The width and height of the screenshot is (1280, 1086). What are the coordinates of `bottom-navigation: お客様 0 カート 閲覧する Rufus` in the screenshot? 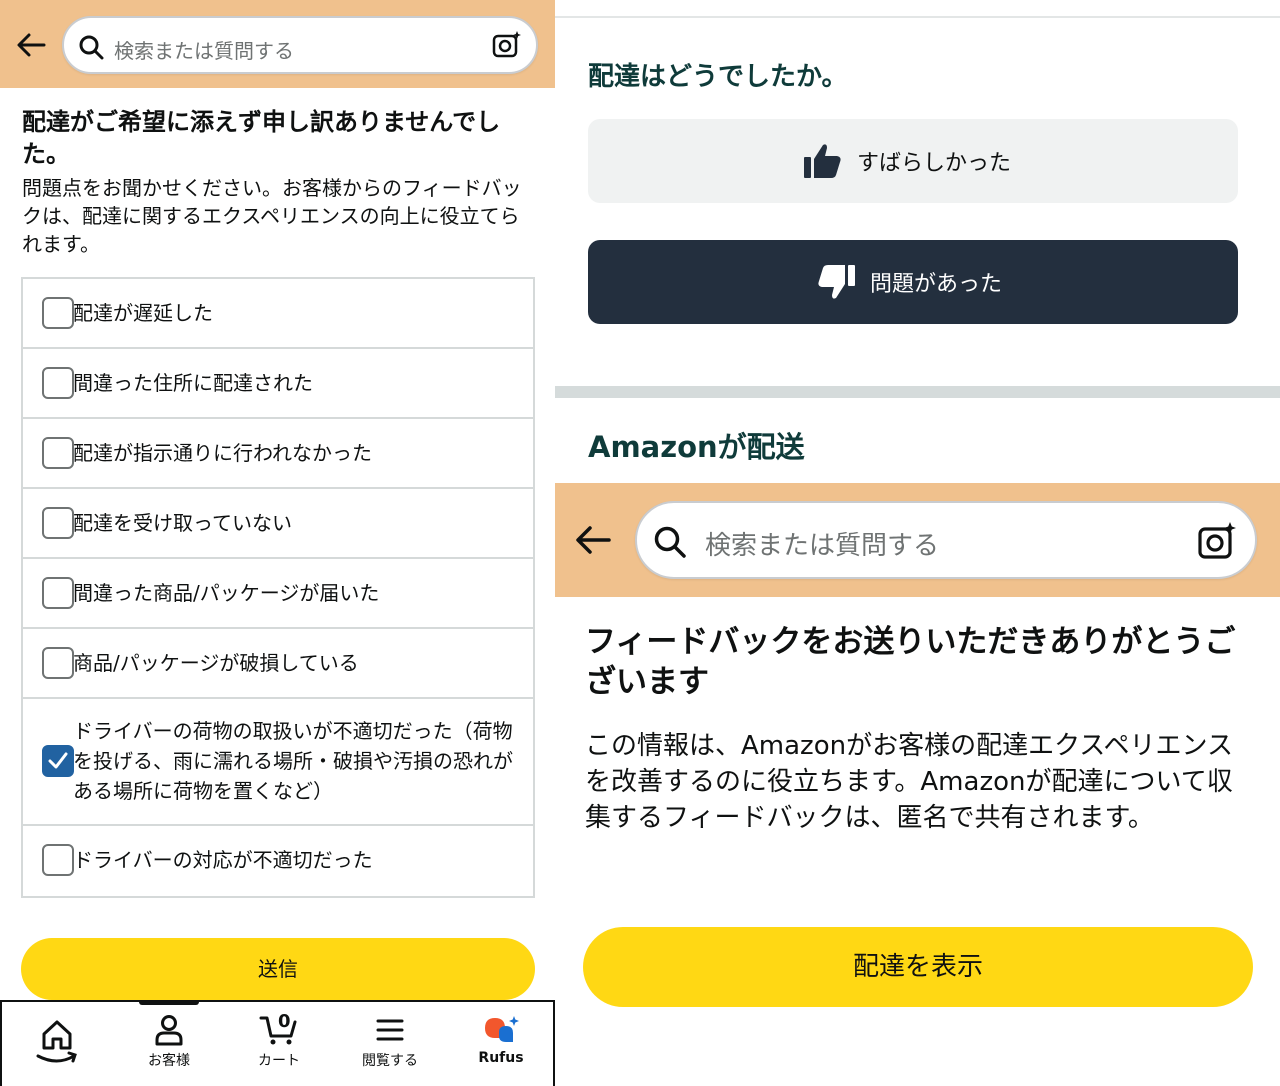 It's located at (277, 1043).